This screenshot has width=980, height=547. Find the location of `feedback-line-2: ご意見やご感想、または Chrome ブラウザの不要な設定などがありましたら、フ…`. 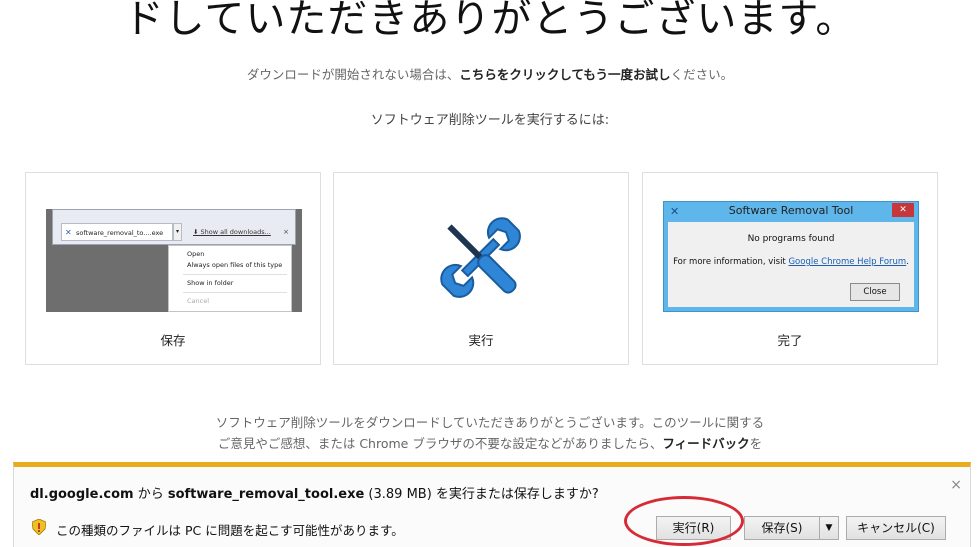

feedback-line-2: ご意見やご感想、または Chrome ブラウザの不要な設定などがありましたら、フ… is located at coordinates (490, 443).